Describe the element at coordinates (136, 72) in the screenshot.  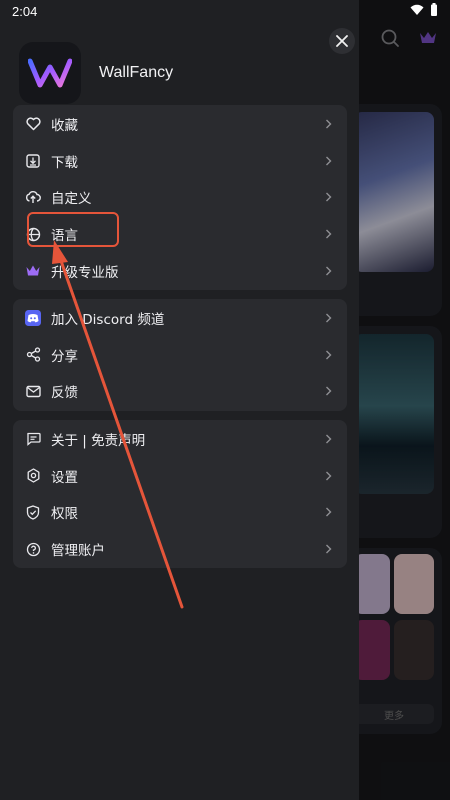
I see `app-name: WallFancy` at that location.